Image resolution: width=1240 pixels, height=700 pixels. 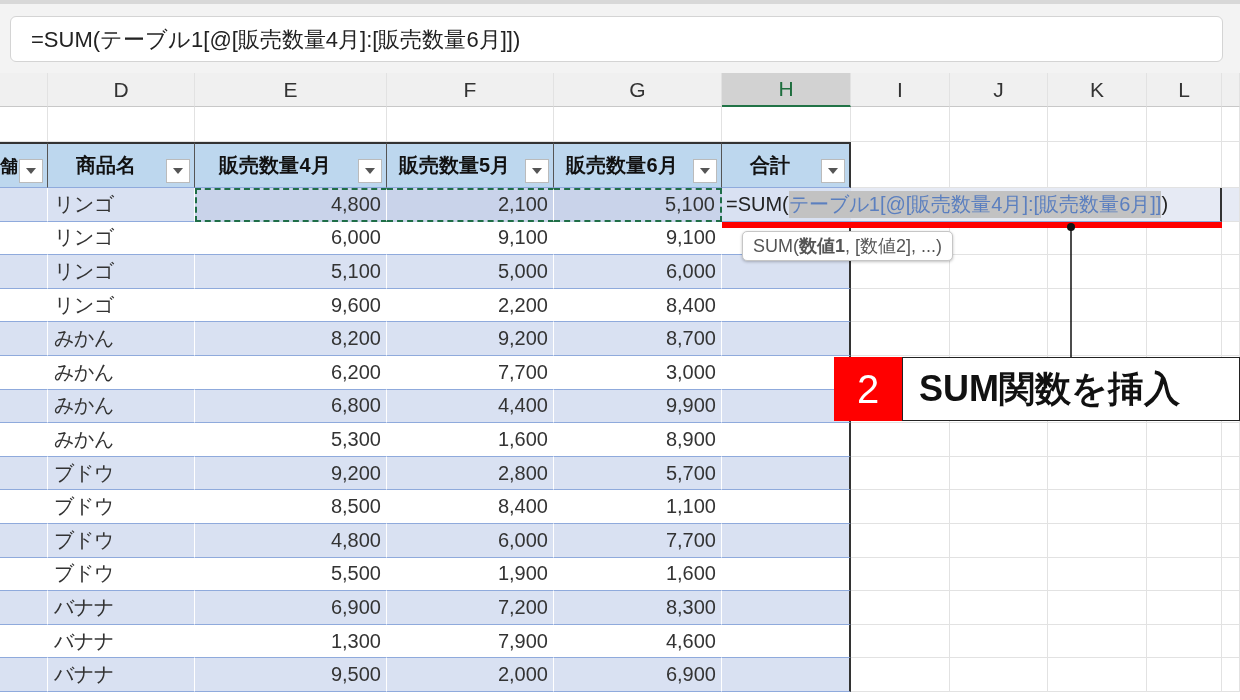 What do you see at coordinates (1097, 90) in the screenshot?
I see `column-header: K` at bounding box center [1097, 90].